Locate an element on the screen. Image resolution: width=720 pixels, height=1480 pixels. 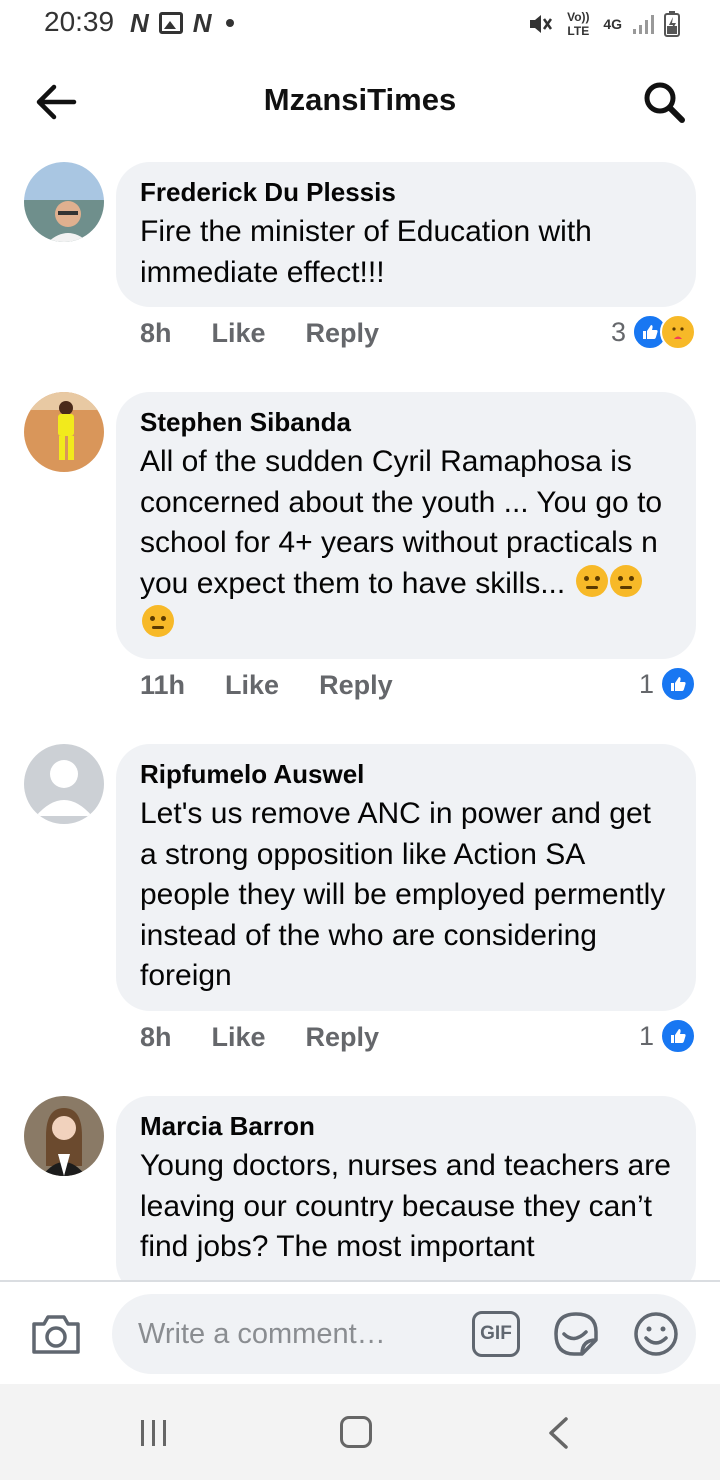
gif-icon: GIF is located at coordinates (496, 1334).